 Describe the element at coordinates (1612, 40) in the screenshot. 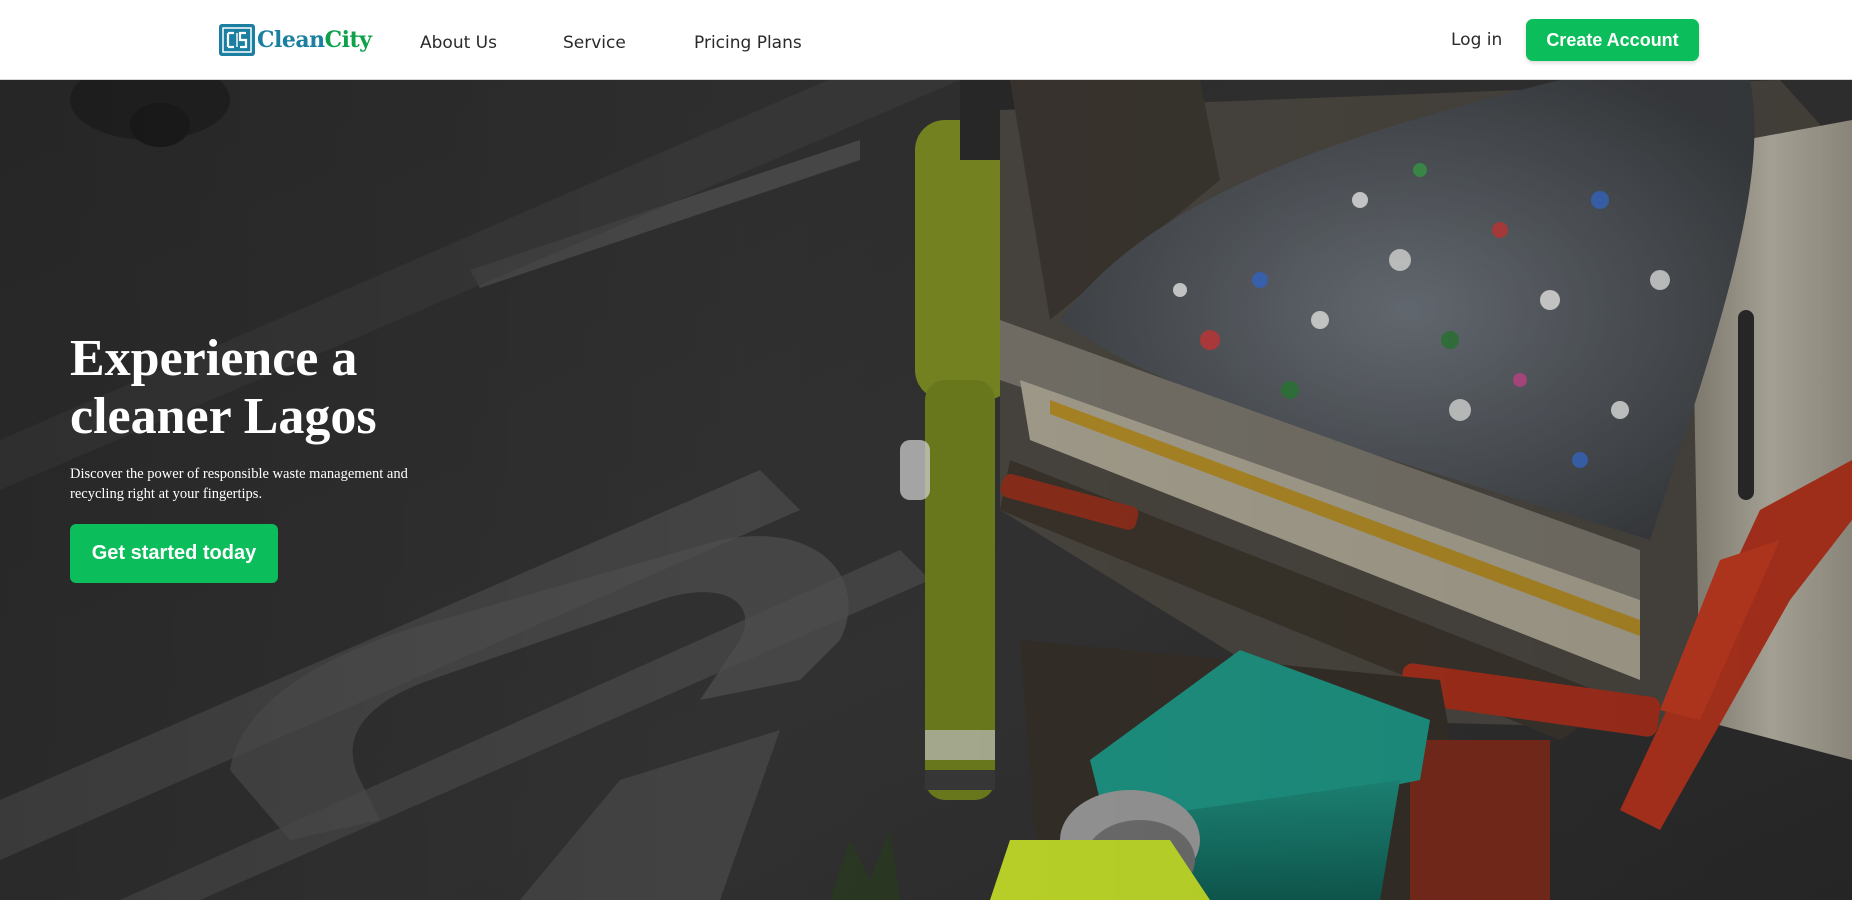

I see `create-account-button: Create Account` at that location.